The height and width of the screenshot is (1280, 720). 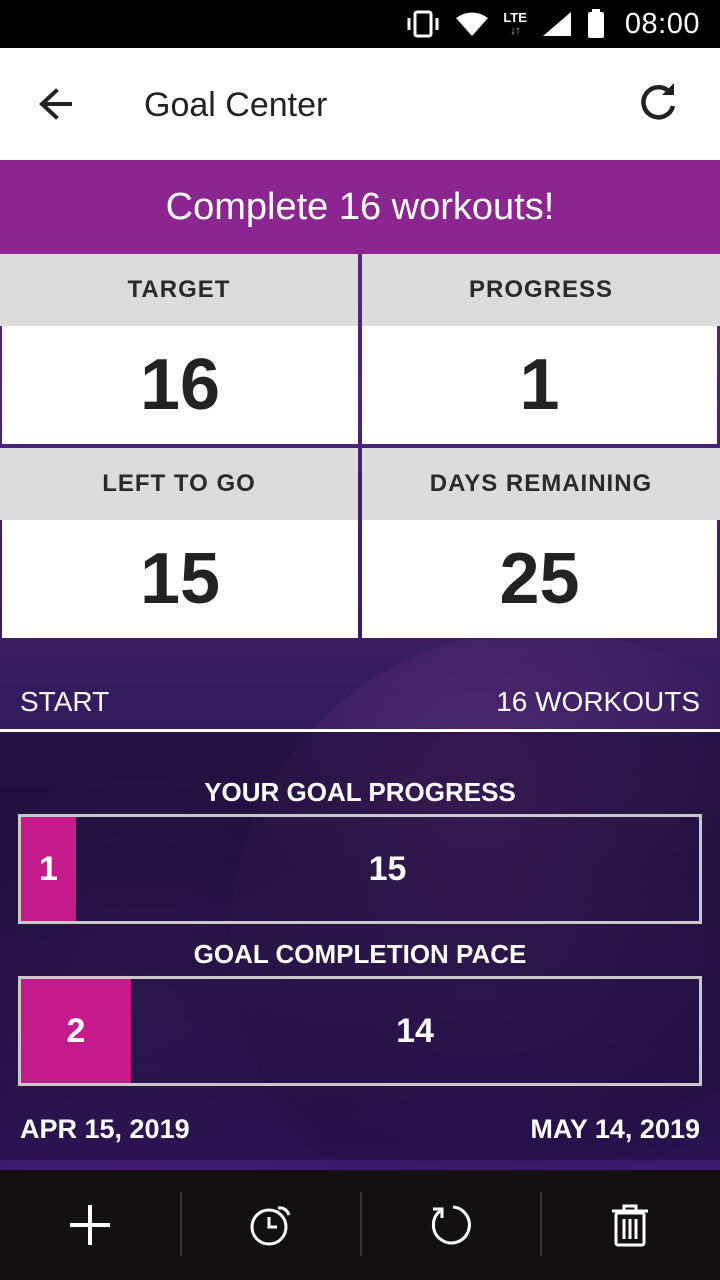 What do you see at coordinates (541, 484) in the screenshot?
I see `days-remaining-label: DAYS REMAINING` at bounding box center [541, 484].